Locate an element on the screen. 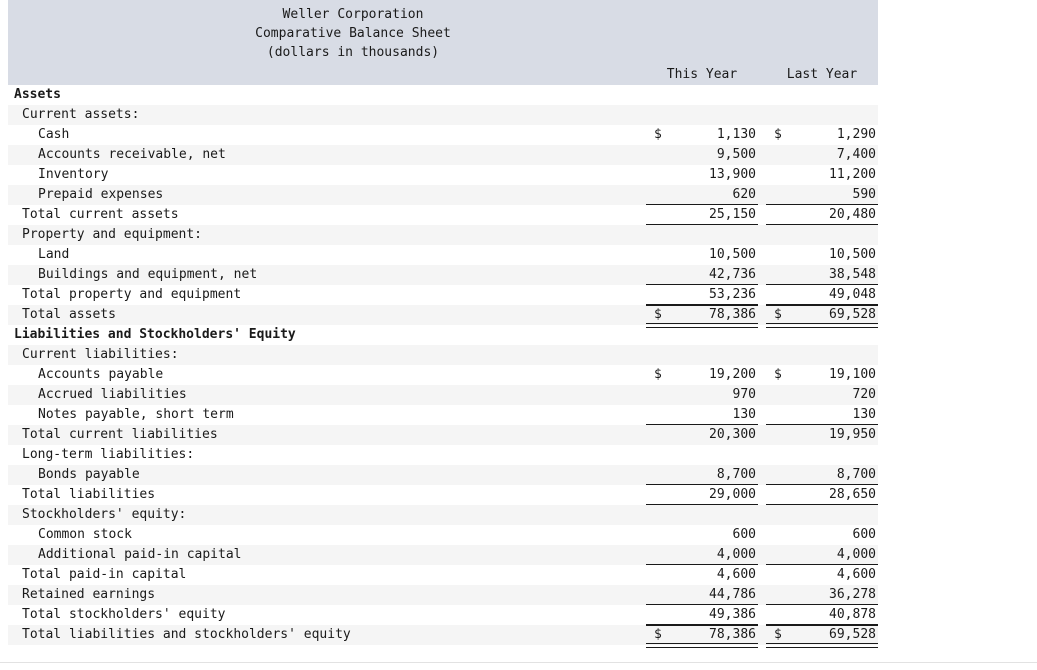 Image resolution: width=1037 pixels, height=670 pixels. amount: 25,150 is located at coordinates (732, 214).